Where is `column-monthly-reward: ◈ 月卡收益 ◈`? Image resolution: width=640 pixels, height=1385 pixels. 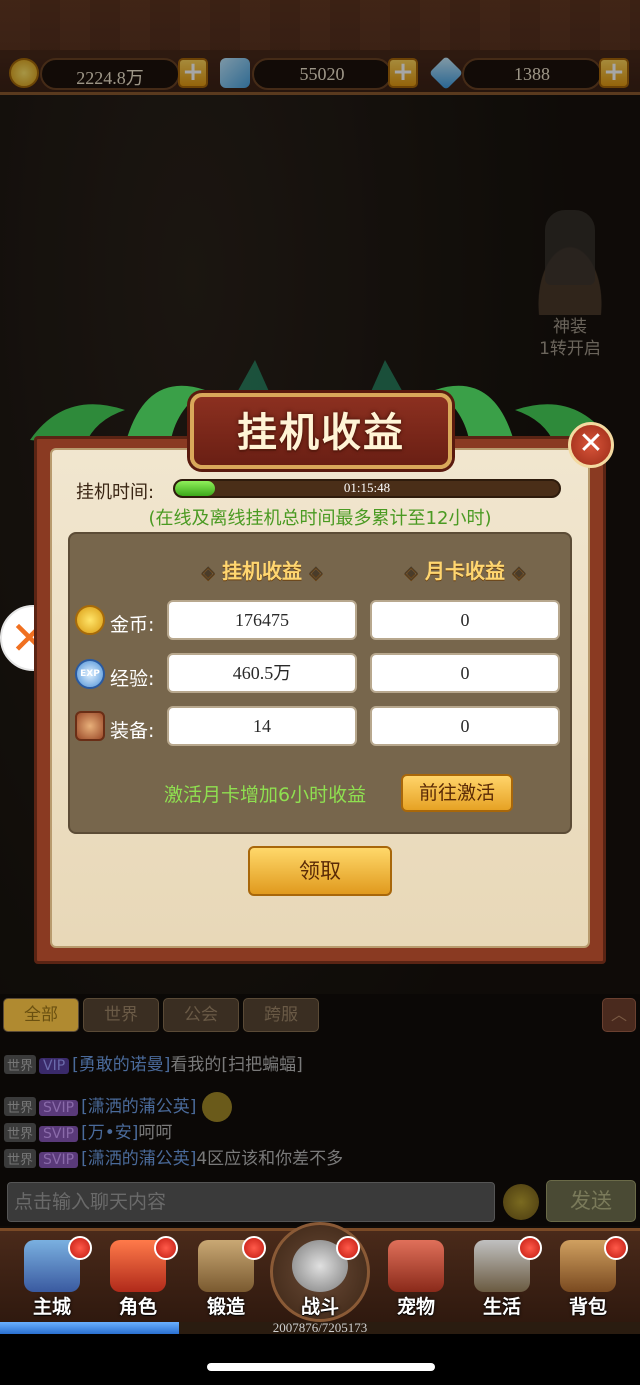
column-monthly-reward: ◈ 月卡收益 ◈ is located at coordinates (465, 571).